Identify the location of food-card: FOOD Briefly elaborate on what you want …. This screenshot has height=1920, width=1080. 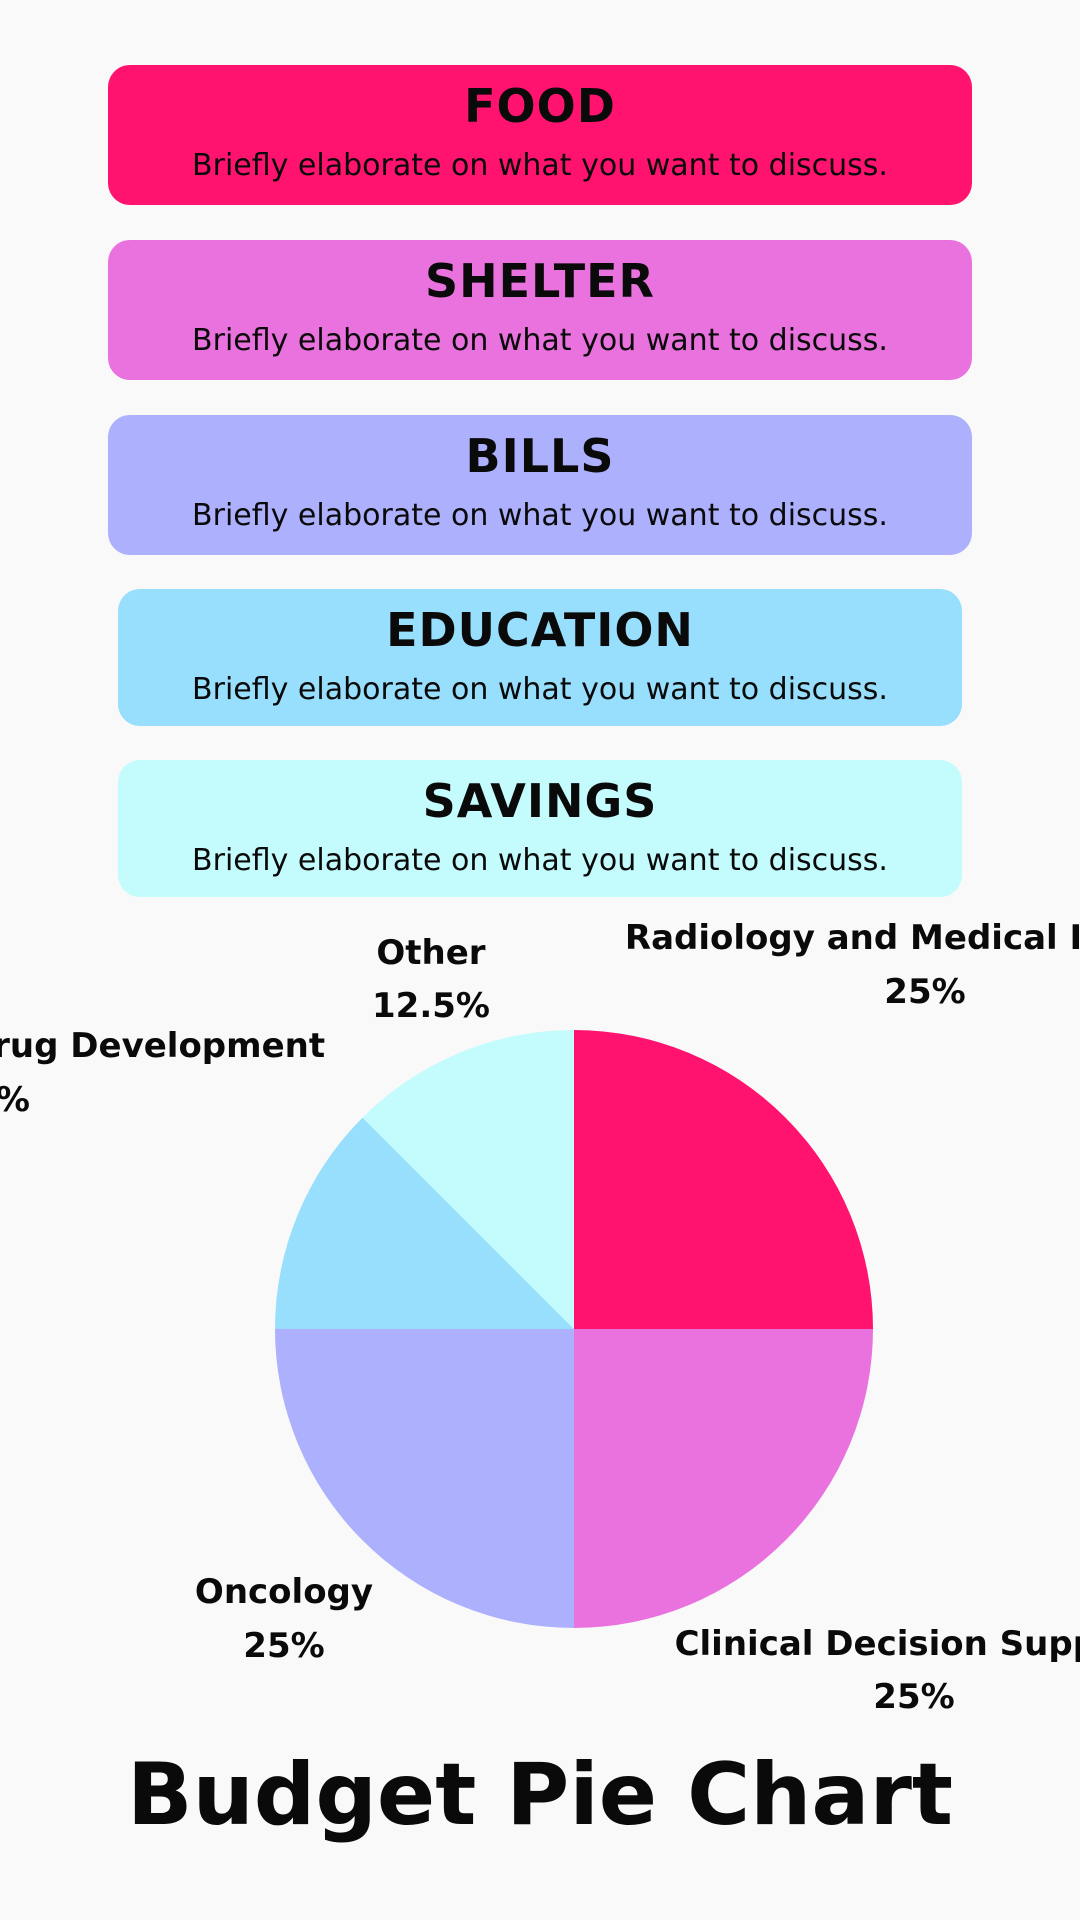
(540, 135).